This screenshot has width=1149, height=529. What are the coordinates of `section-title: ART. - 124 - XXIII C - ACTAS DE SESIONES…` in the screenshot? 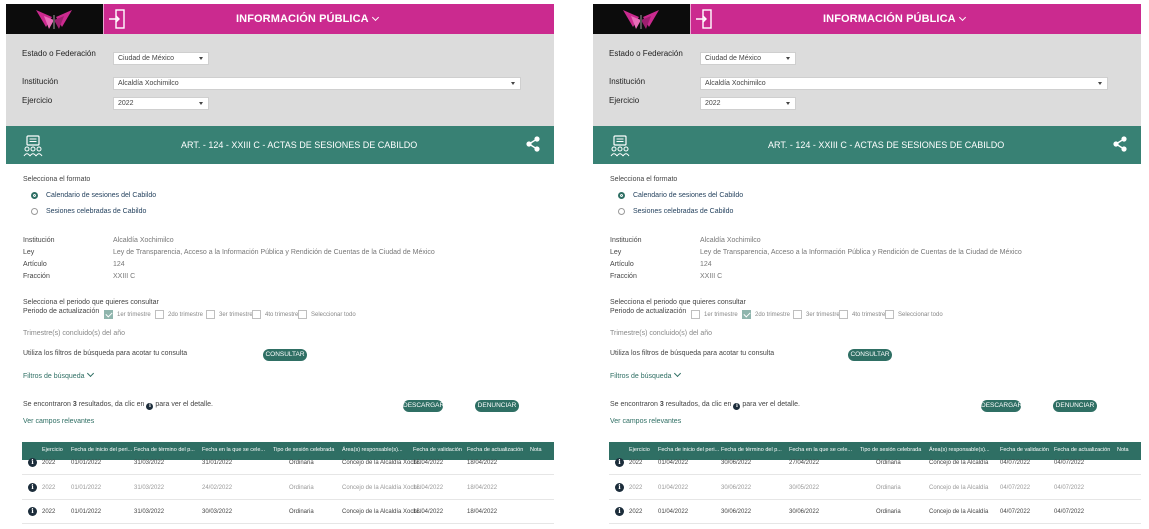 It's located at (886, 145).